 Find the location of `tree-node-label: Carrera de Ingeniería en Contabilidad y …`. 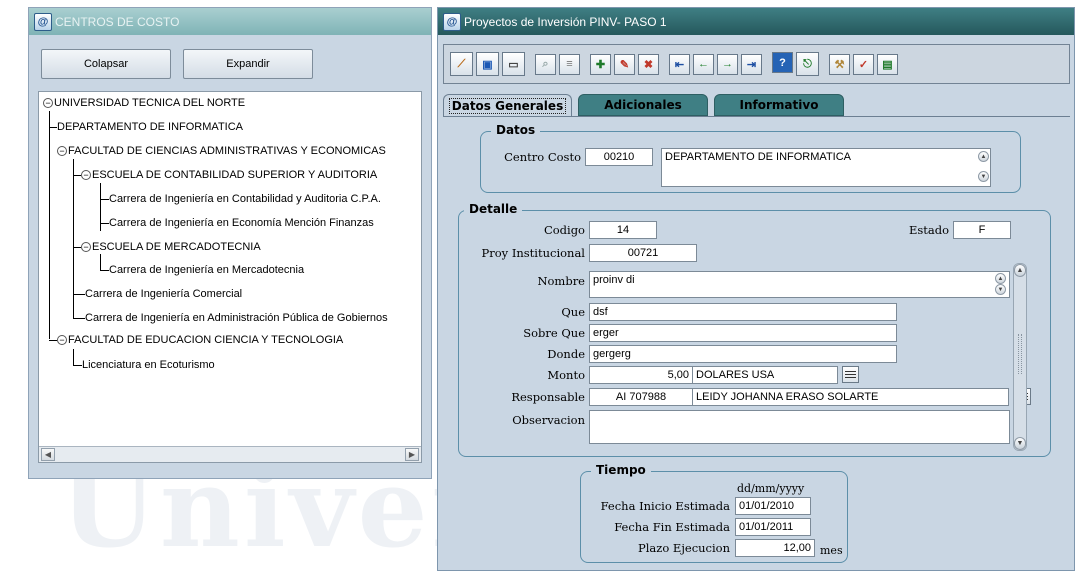

tree-node-label: Carrera de Ingeniería en Contabilidad y … is located at coordinates (245, 199).